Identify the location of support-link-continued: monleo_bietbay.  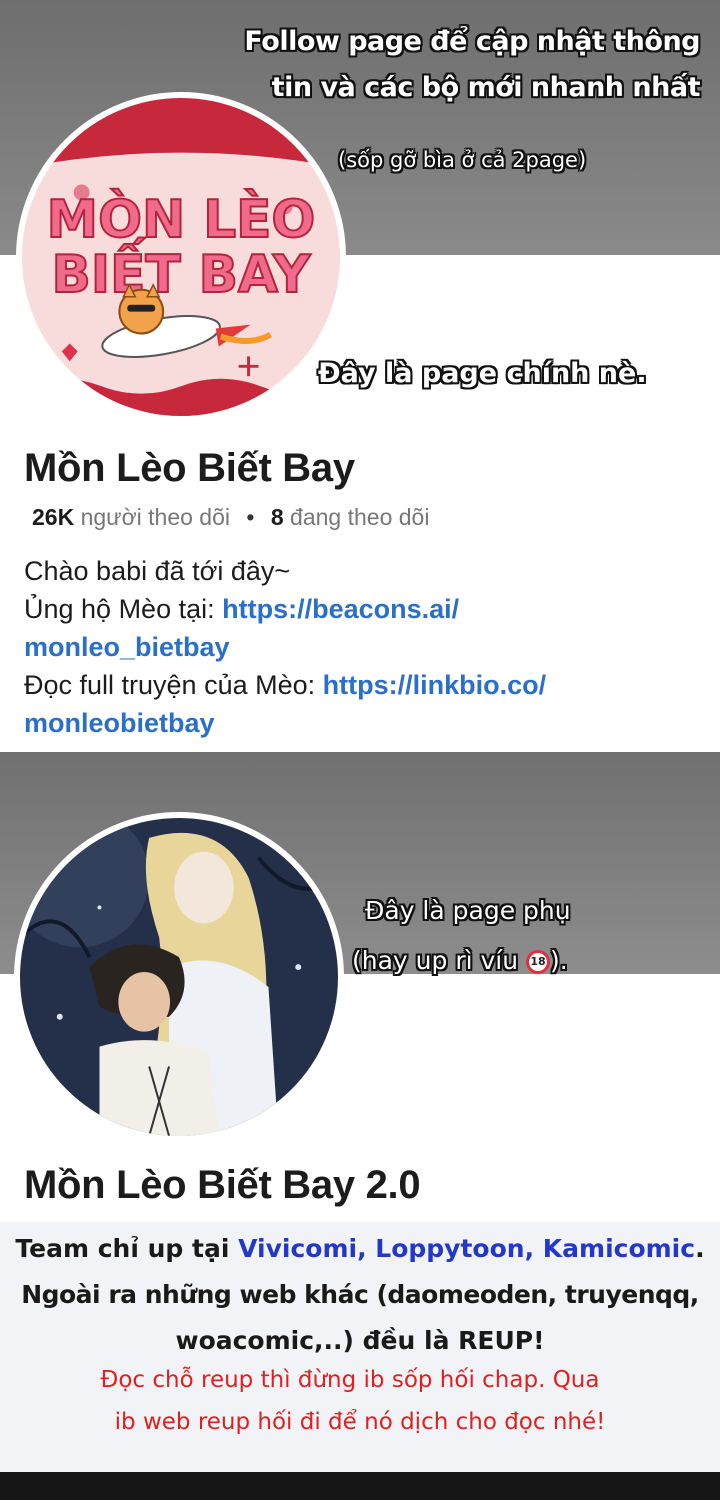
(364, 647).